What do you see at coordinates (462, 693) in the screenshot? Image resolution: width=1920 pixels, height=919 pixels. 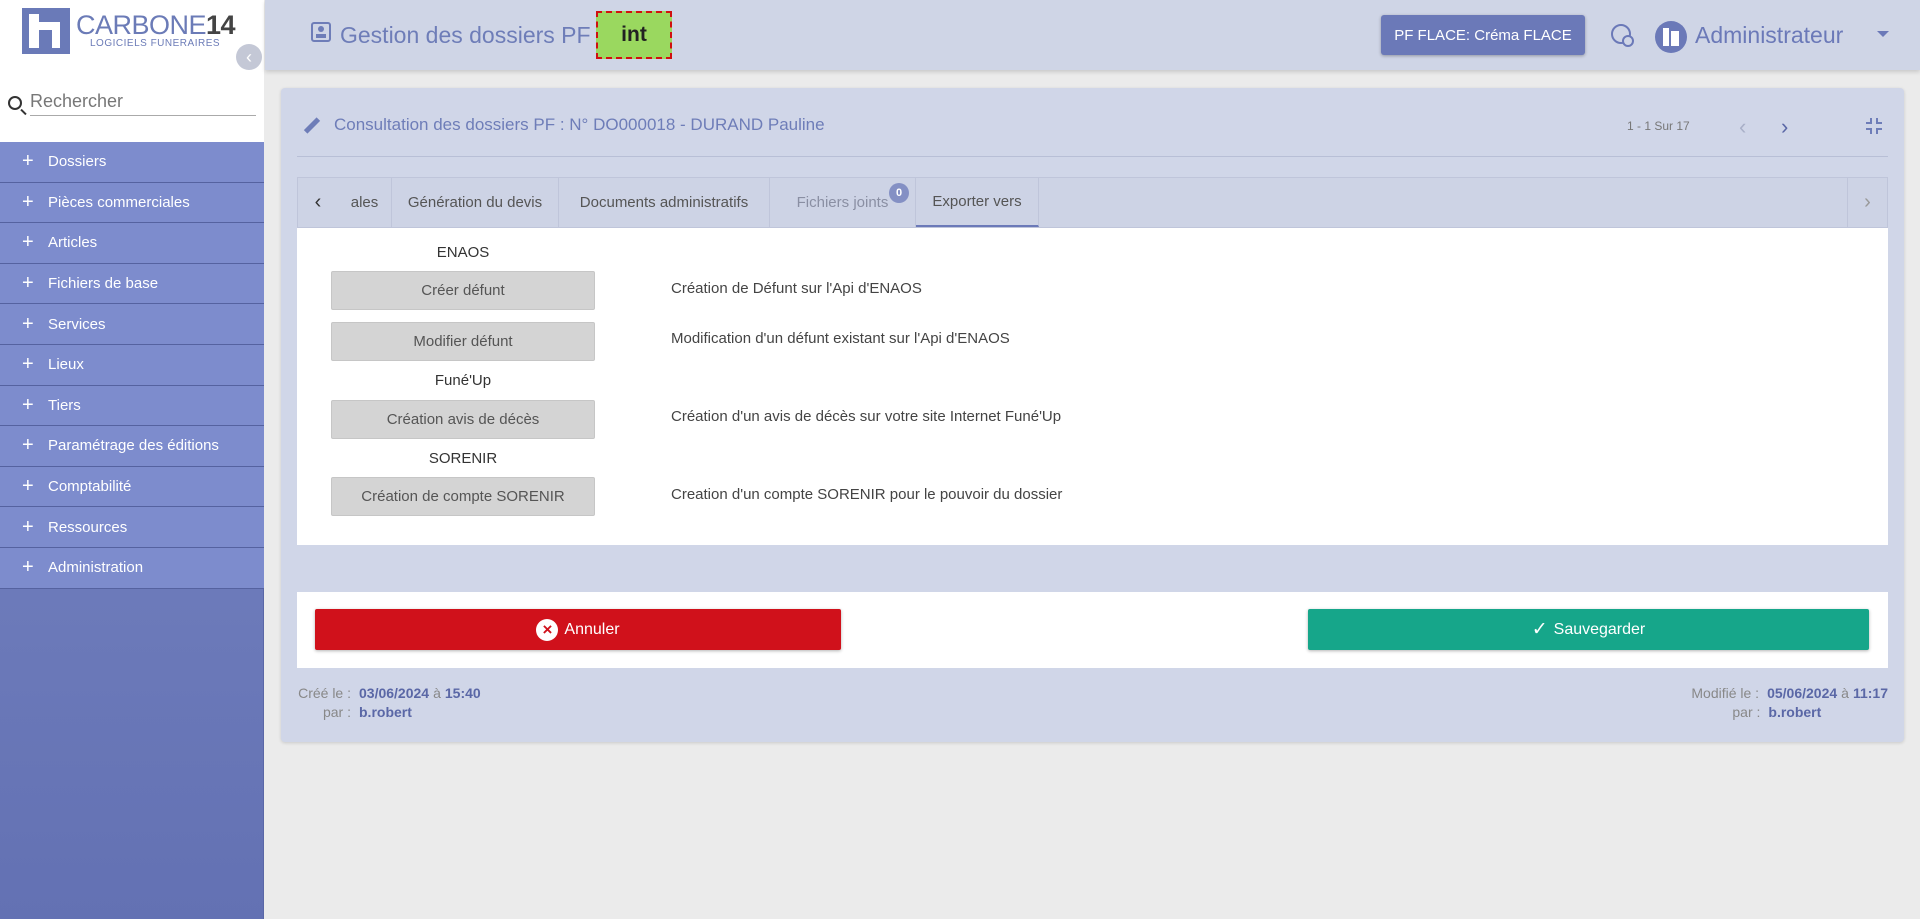 I see `created-time: 15:40` at bounding box center [462, 693].